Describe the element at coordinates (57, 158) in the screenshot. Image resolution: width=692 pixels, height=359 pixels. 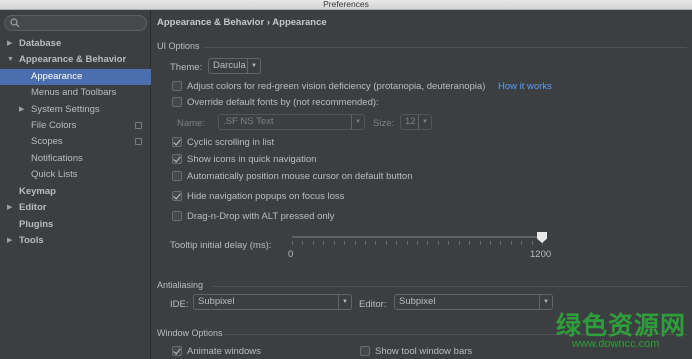
I see `sidebar-item-label: Notifications` at that location.